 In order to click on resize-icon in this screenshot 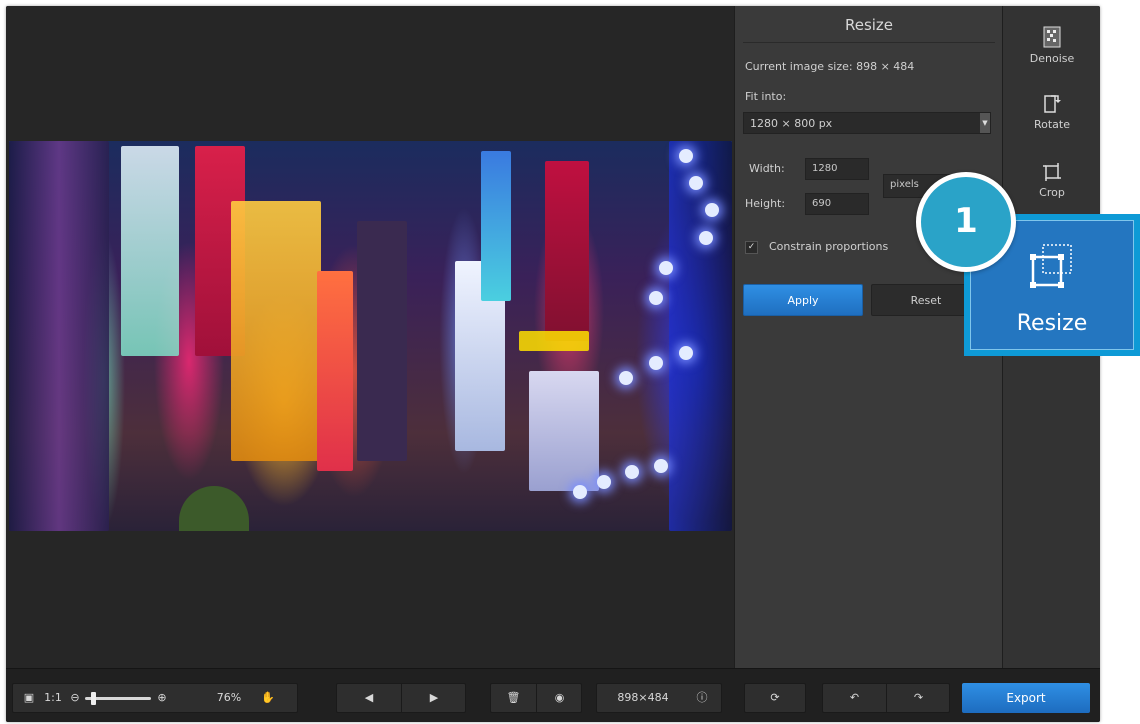, I will do `click(1051, 266)`.